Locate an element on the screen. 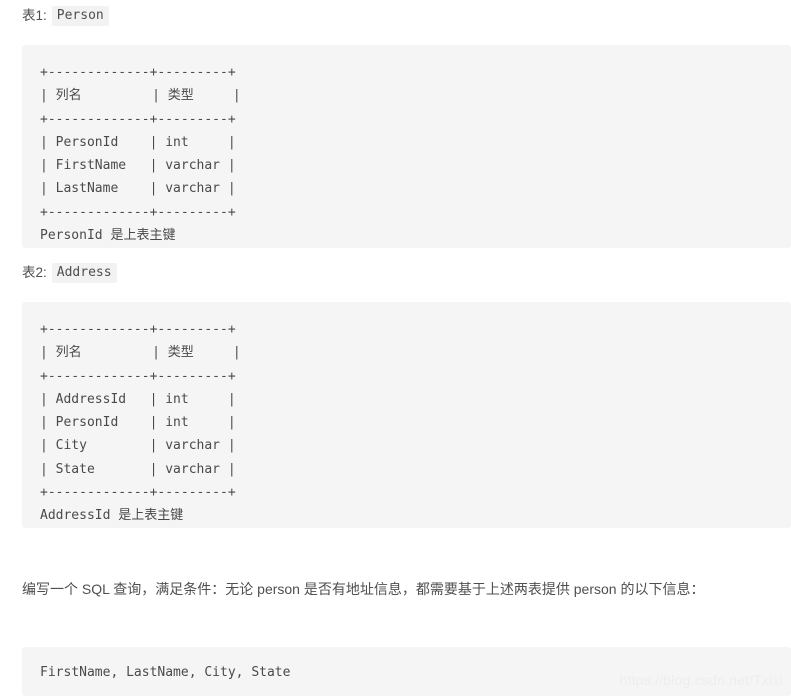 The width and height of the screenshot is (791, 696). table-caption-label: 表1: is located at coordinates (34, 15).